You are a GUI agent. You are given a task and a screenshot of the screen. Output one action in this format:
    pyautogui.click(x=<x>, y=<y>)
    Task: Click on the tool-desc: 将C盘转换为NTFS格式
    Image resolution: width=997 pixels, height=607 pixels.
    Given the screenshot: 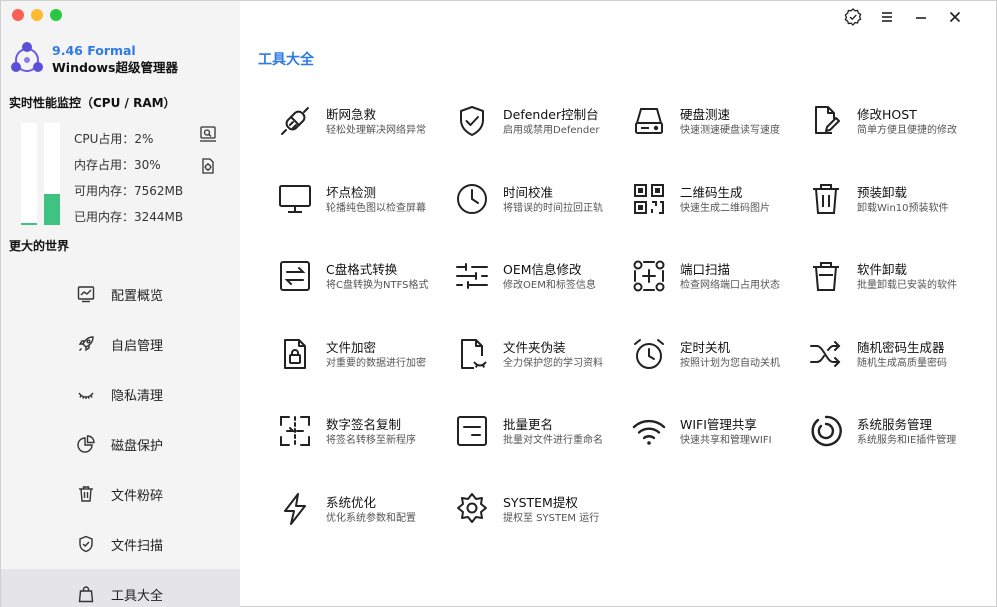 What is the action you would take?
    pyautogui.click(x=377, y=285)
    